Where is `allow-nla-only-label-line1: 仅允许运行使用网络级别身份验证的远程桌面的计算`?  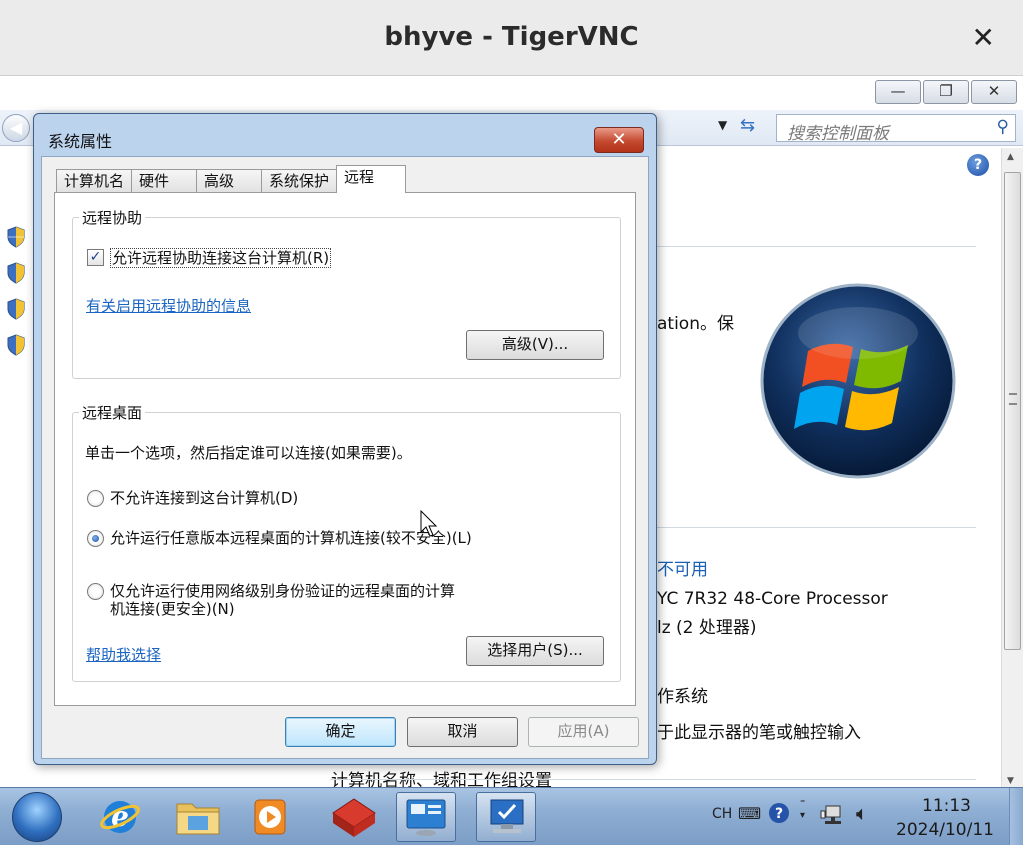 allow-nla-only-label-line1: 仅允许运行使用网络级别身份验证的远程桌面的计算 is located at coordinates (282, 591).